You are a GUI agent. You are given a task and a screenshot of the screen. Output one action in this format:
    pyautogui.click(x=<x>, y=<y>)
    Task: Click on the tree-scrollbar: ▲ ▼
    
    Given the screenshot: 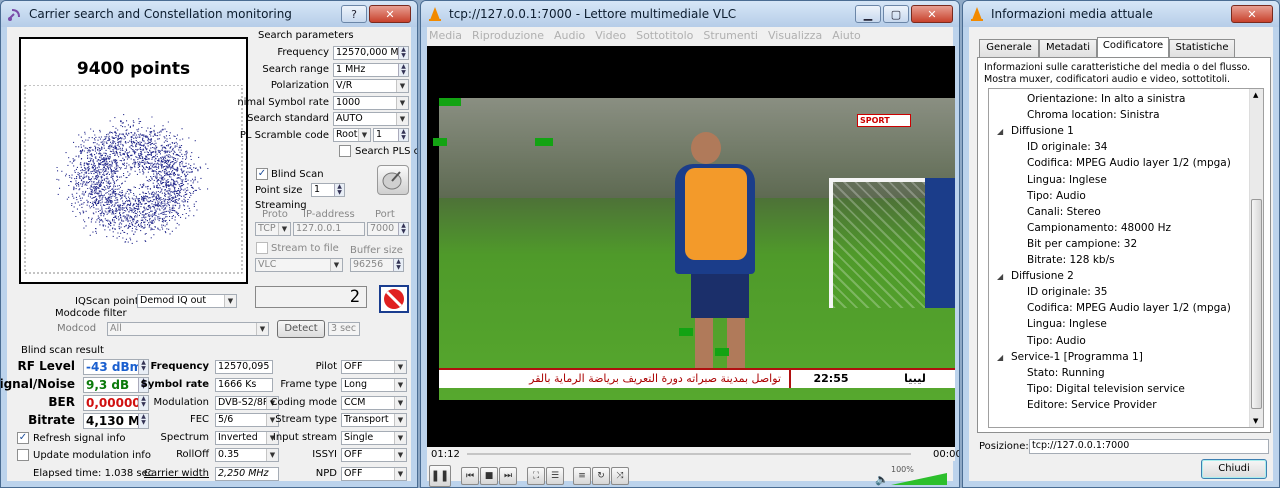 What is the action you would take?
    pyautogui.click(x=1256, y=258)
    